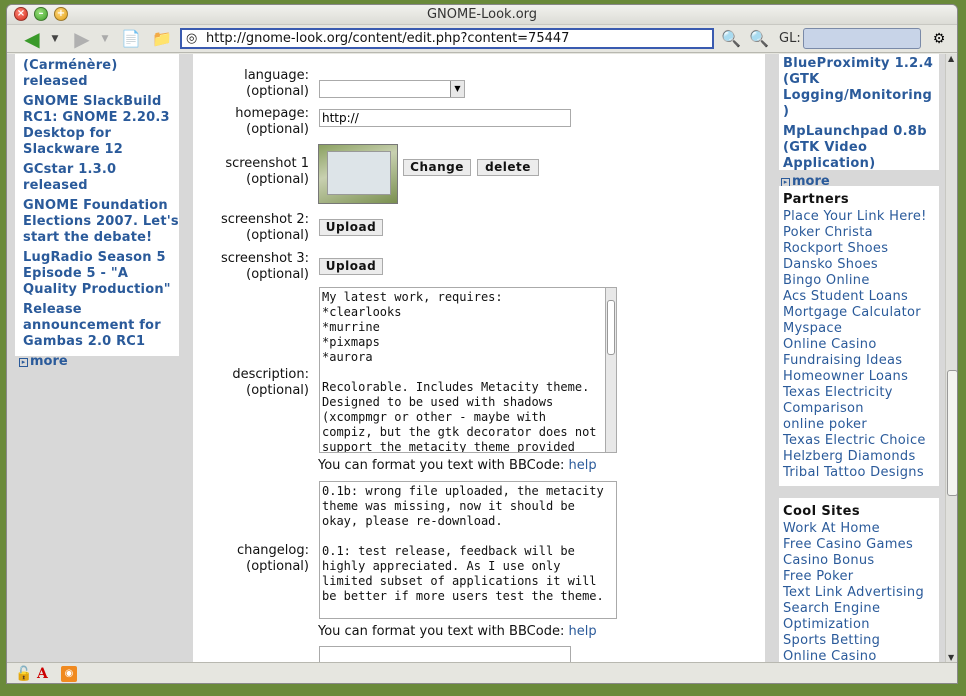 The height and width of the screenshot is (696, 966). Describe the element at coordinates (272, 121) in the screenshot. I see `homepage-label: homepage: (optional)` at that location.